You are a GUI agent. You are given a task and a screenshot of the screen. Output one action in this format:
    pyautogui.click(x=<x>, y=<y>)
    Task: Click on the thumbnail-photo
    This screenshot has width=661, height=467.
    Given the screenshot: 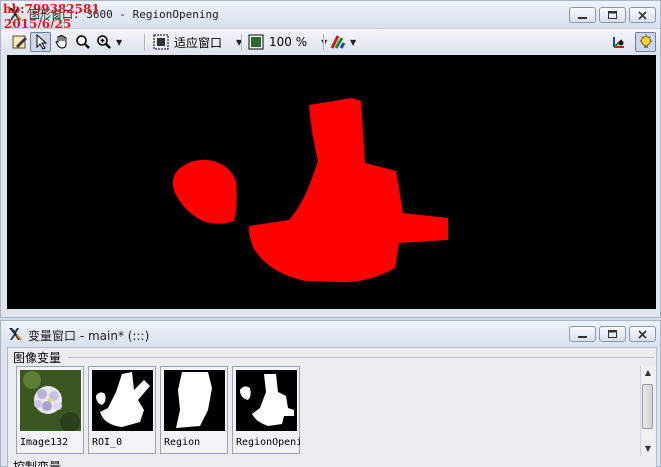 What is the action you would take?
    pyautogui.click(x=50, y=400)
    